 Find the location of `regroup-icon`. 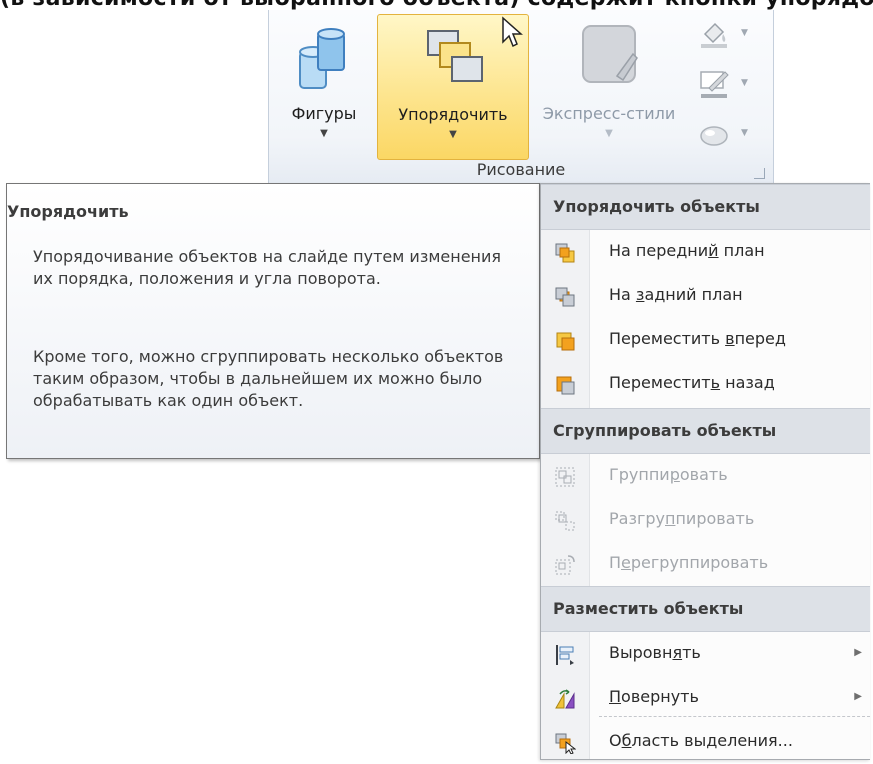

regroup-icon is located at coordinates (565, 565).